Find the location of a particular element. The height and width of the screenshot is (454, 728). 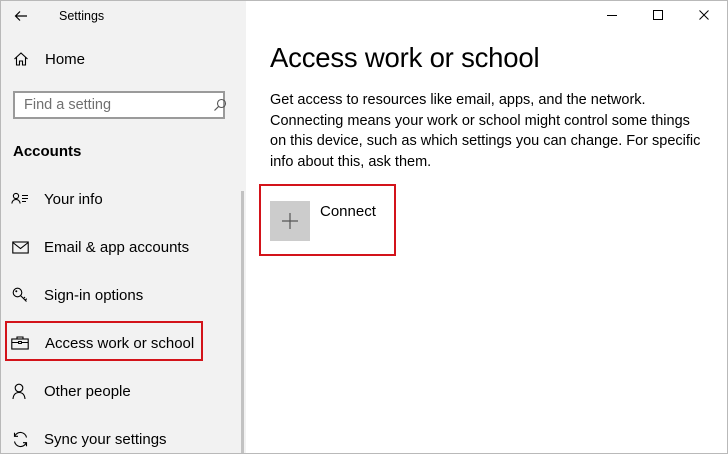

person-icon is located at coordinates (20, 391).